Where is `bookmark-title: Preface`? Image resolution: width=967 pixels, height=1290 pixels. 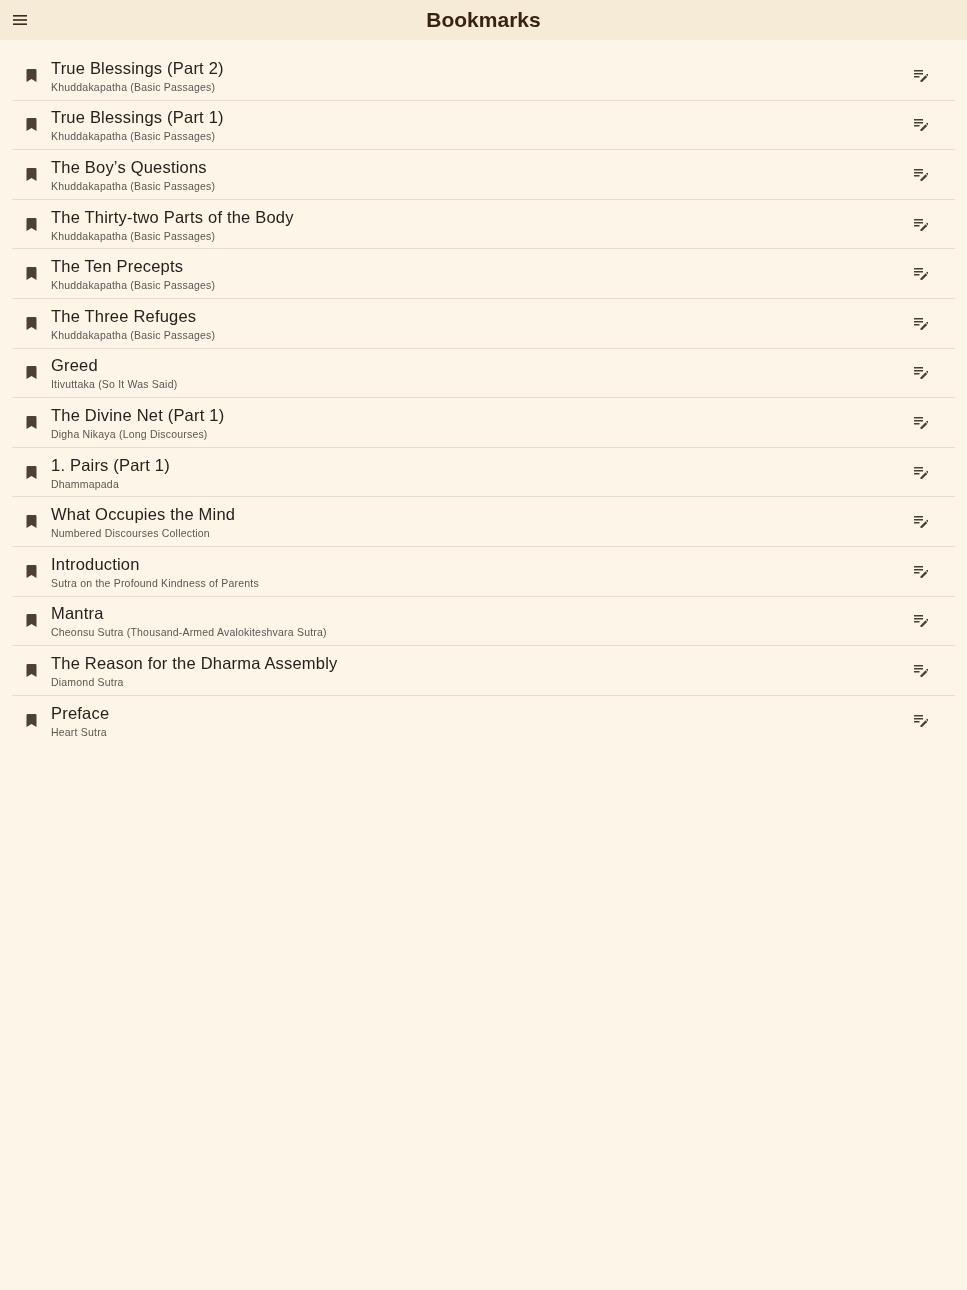
bookmark-title: Preface is located at coordinates (80, 713).